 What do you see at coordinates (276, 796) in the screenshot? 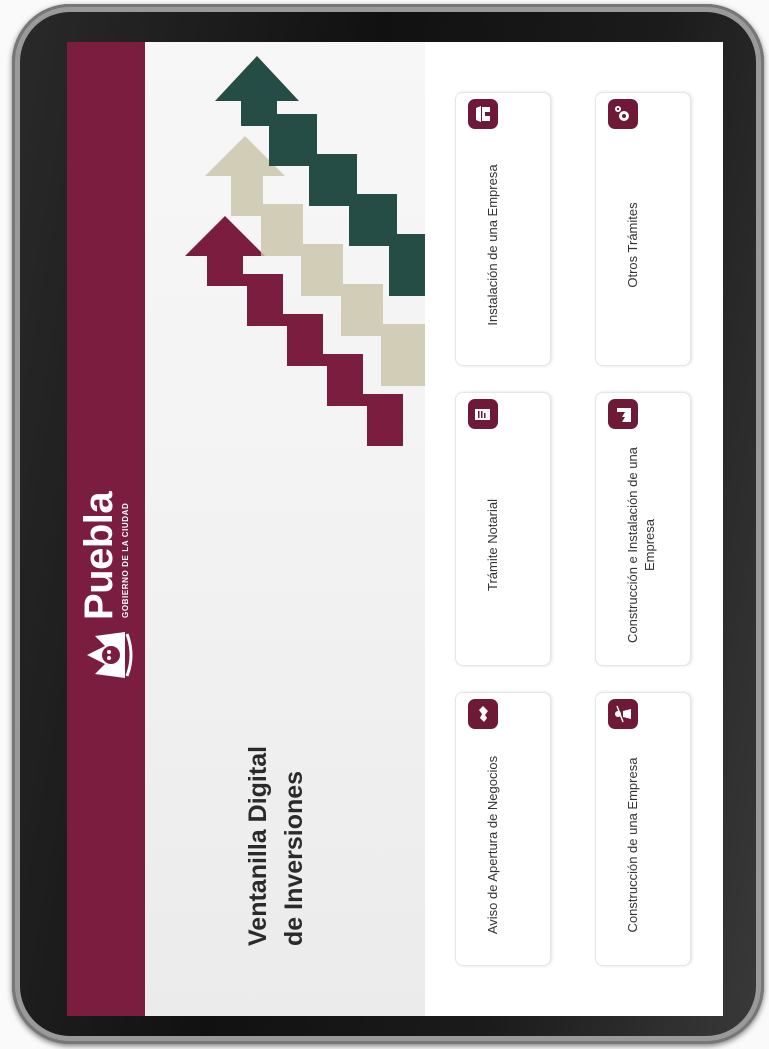
I see `page-title: Ventanilla Digital de Inversiones` at bounding box center [276, 796].